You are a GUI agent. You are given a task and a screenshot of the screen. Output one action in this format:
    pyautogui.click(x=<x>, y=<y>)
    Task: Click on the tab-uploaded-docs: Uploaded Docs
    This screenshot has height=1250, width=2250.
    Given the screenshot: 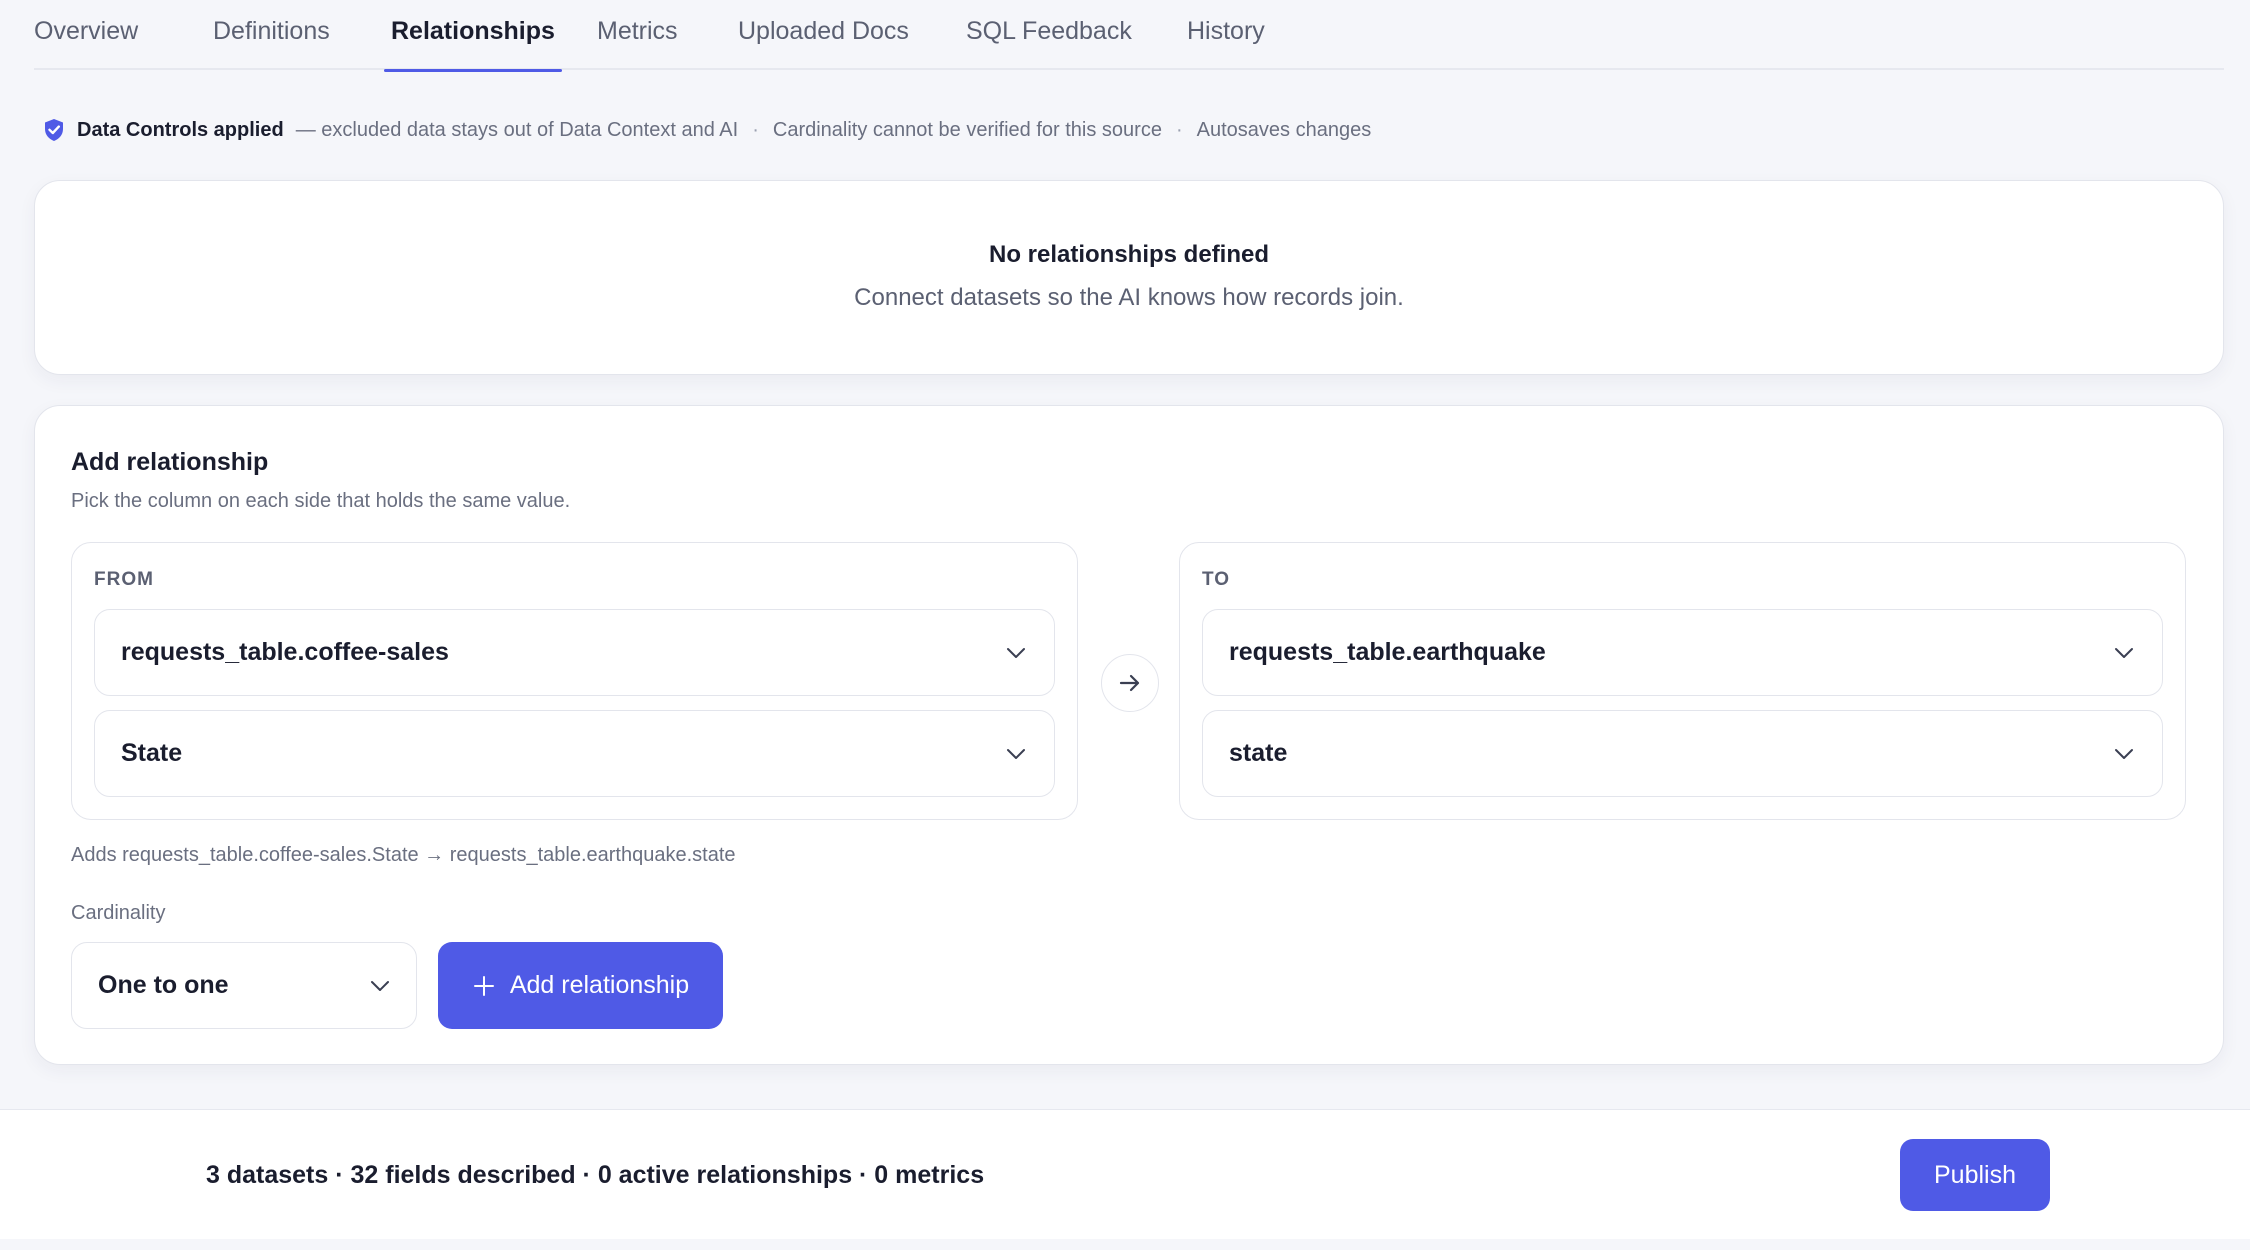 What is the action you would take?
    pyautogui.click(x=823, y=35)
    